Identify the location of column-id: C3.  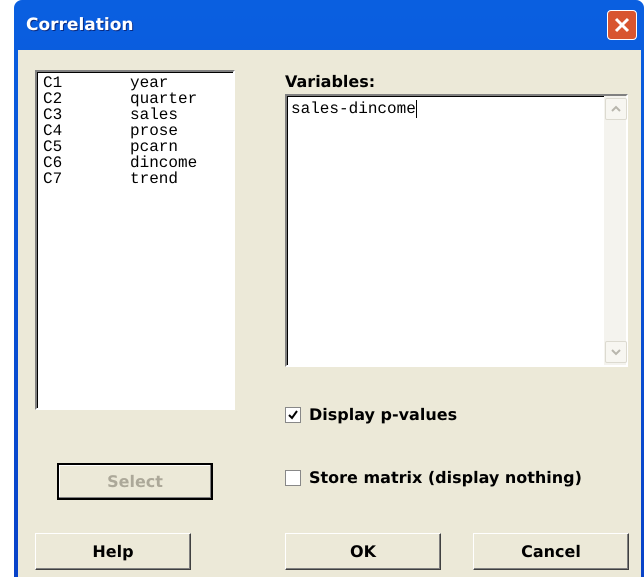
(53, 115).